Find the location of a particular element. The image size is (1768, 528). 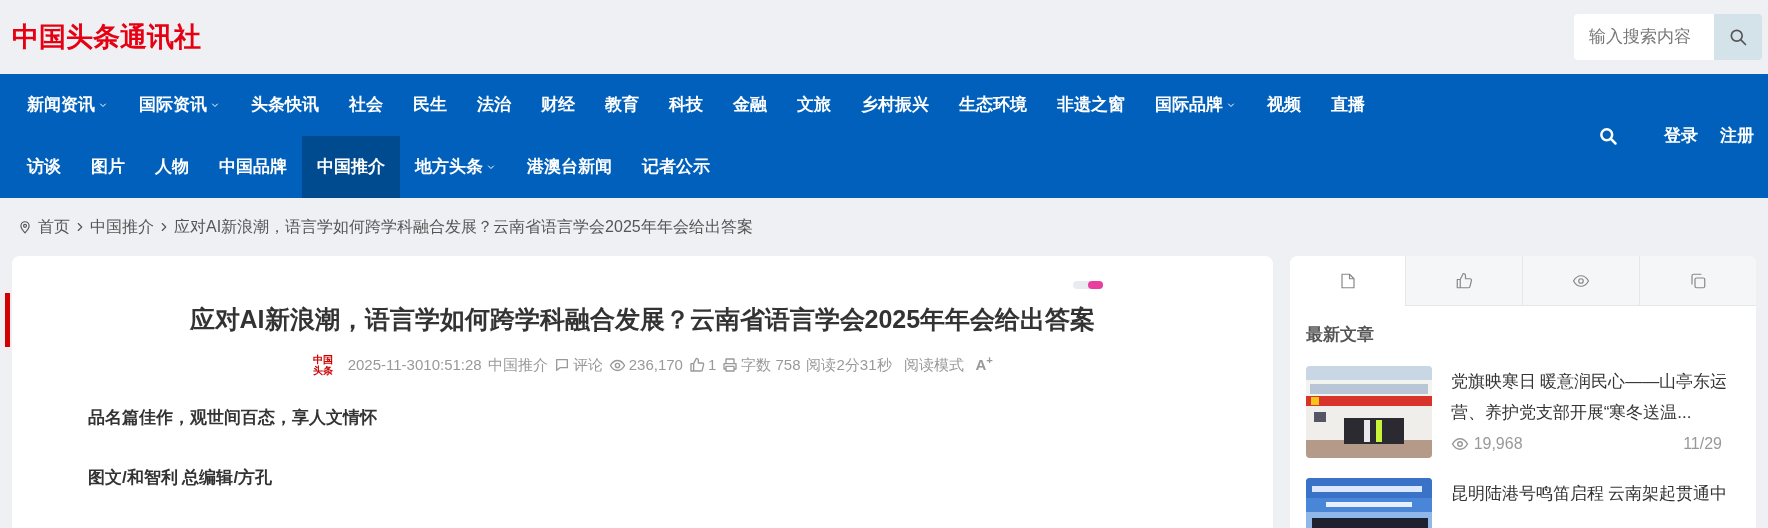

author-logo: 中国头条 is located at coordinates (322, 365).